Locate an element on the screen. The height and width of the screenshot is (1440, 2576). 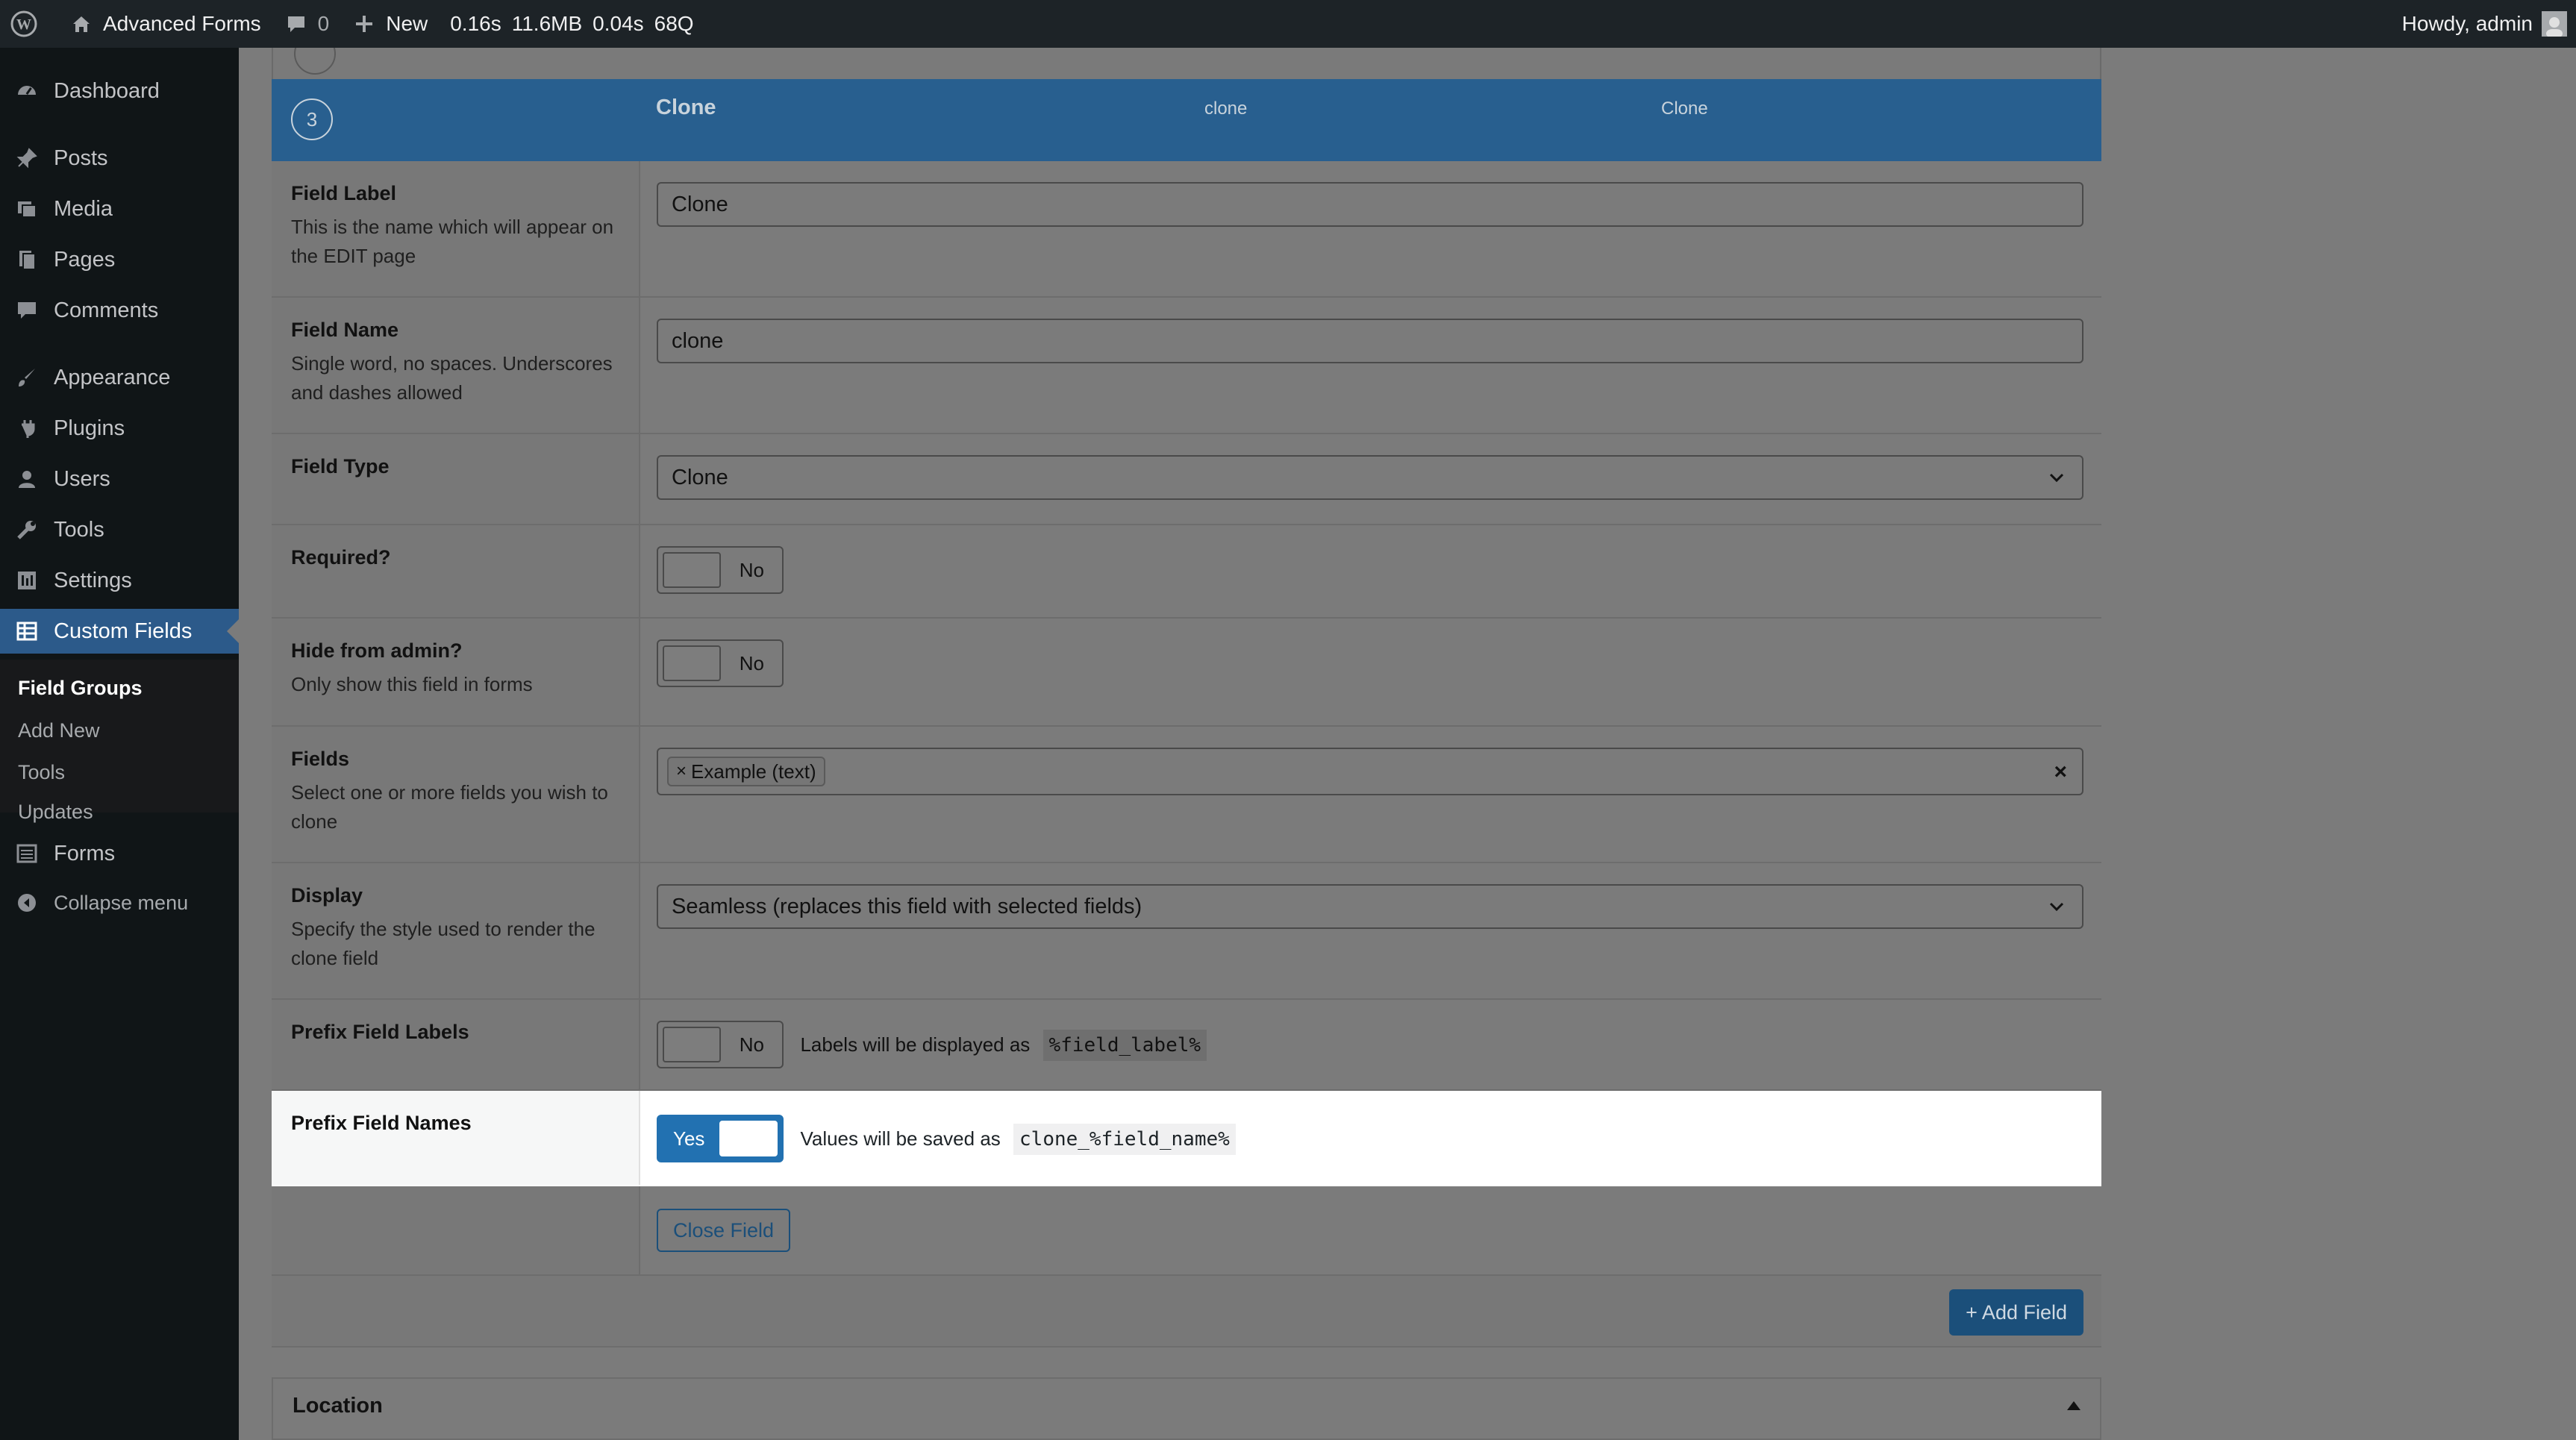
comments-link: 0 is located at coordinates (307, 24).